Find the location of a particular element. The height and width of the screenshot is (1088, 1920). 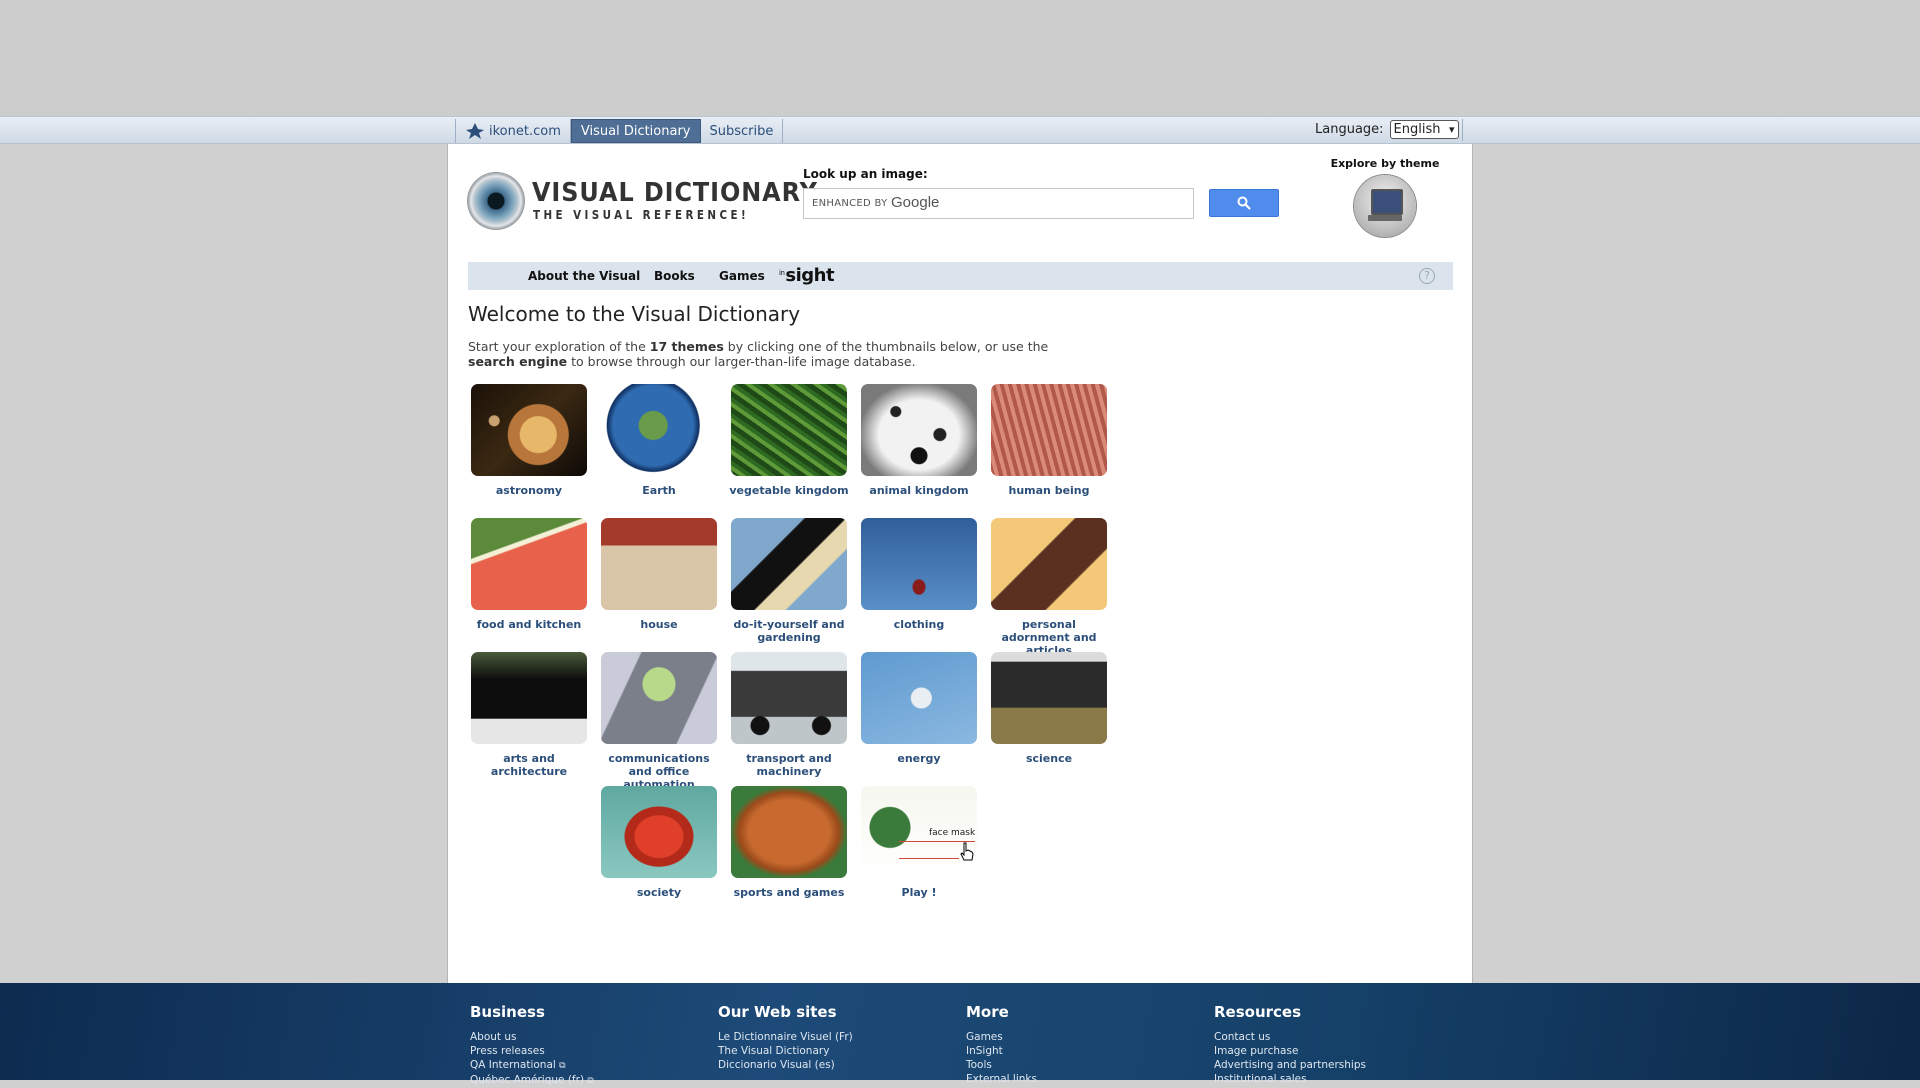

footer-link: QA International ⧉ is located at coordinates (532, 1065).